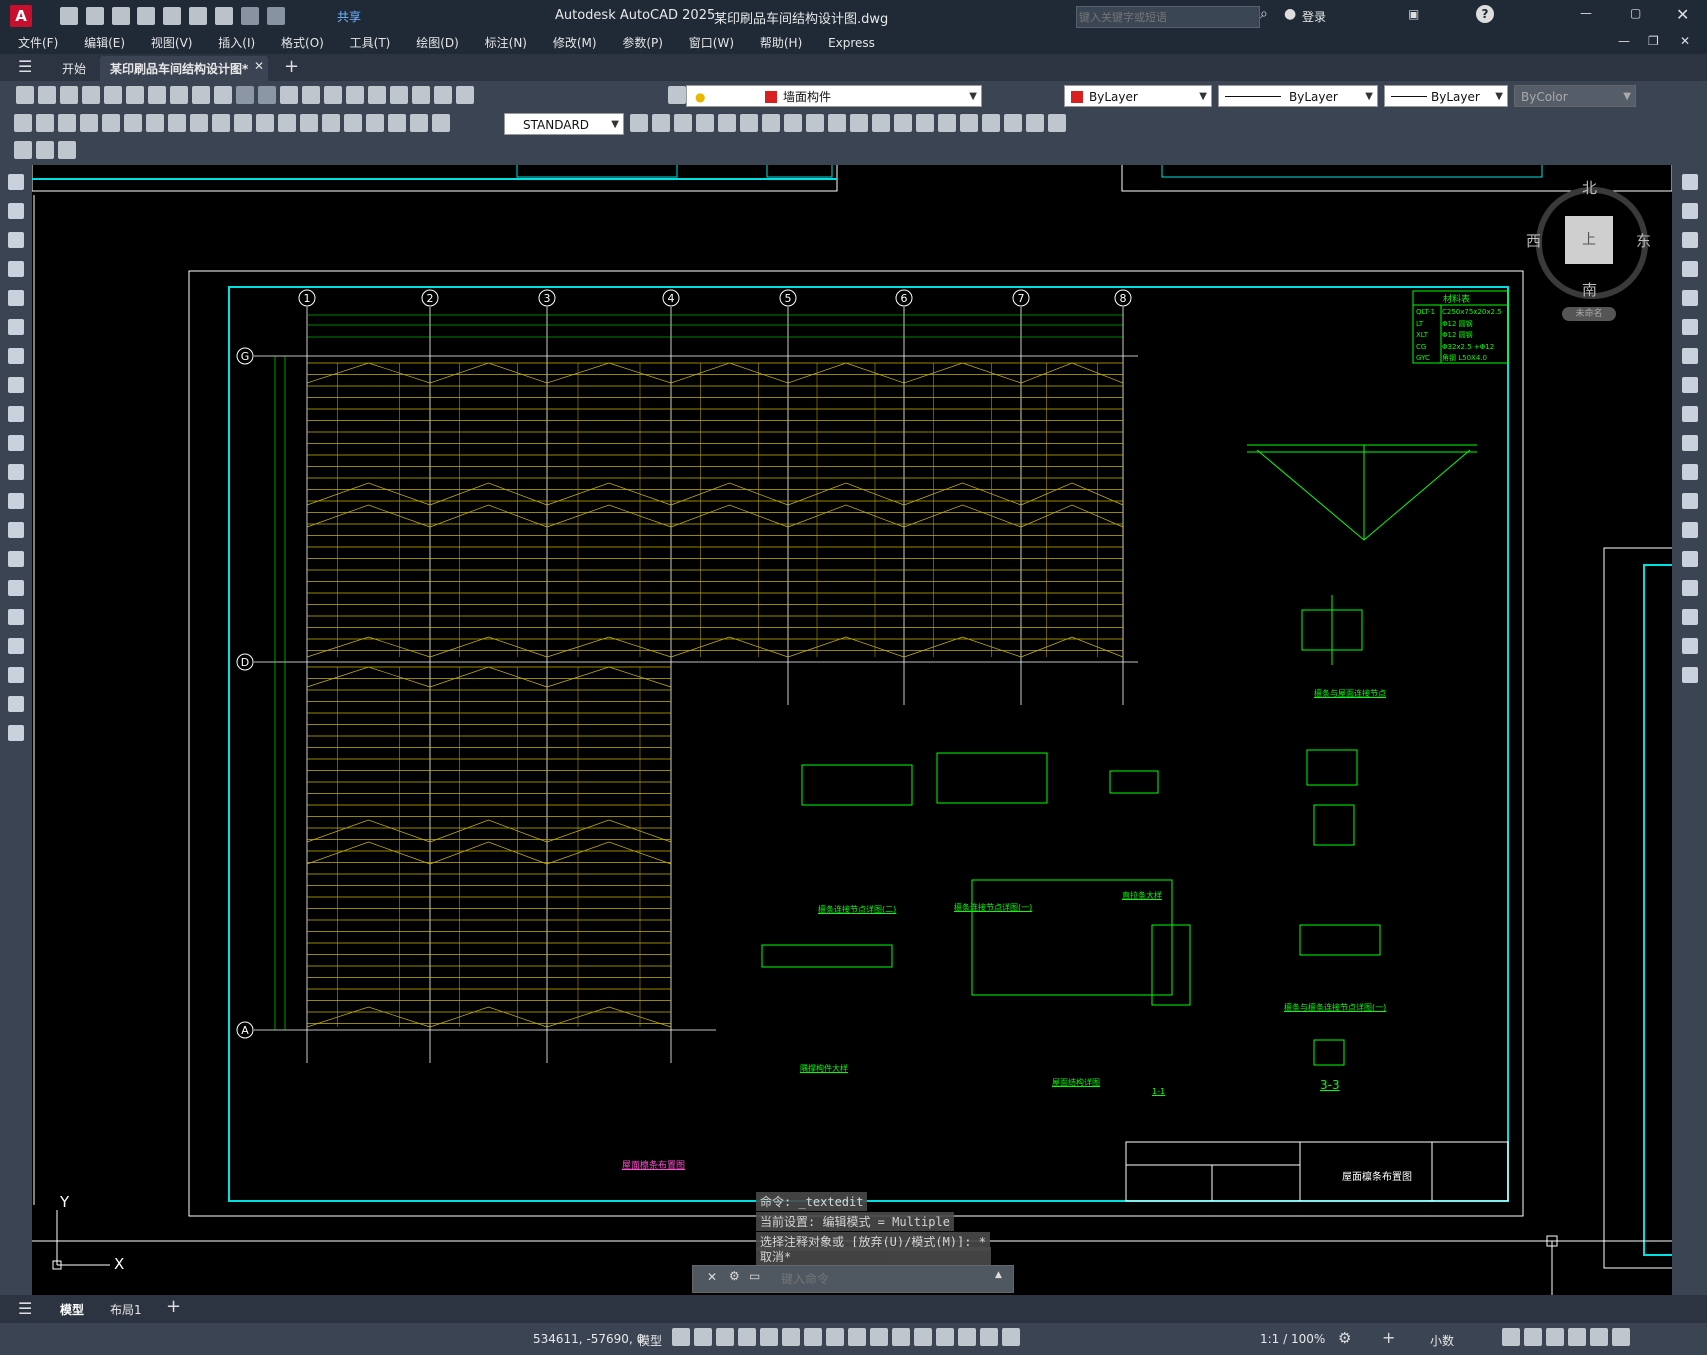  I want to click on redo-icon, so click(275, 16).